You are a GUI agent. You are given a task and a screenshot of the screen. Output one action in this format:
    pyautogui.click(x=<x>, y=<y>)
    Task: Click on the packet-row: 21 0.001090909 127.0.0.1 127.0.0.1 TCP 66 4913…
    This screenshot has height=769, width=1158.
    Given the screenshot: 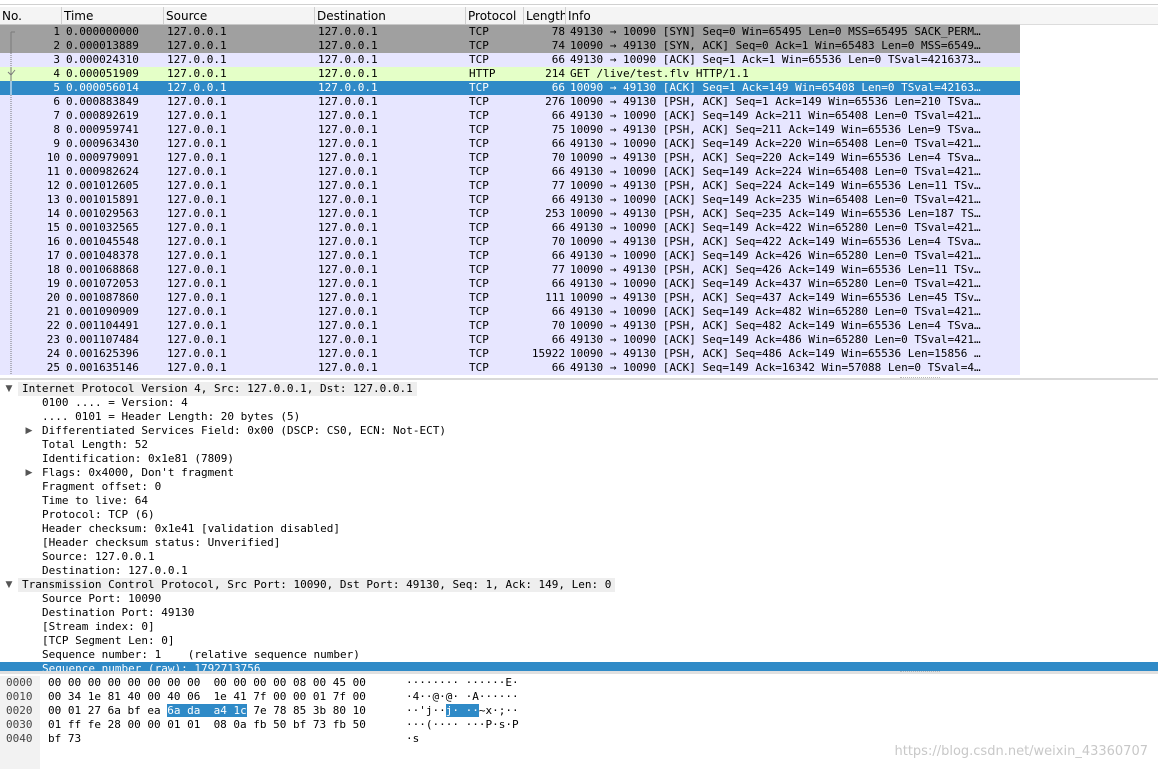 What is the action you would take?
    pyautogui.click(x=510, y=312)
    